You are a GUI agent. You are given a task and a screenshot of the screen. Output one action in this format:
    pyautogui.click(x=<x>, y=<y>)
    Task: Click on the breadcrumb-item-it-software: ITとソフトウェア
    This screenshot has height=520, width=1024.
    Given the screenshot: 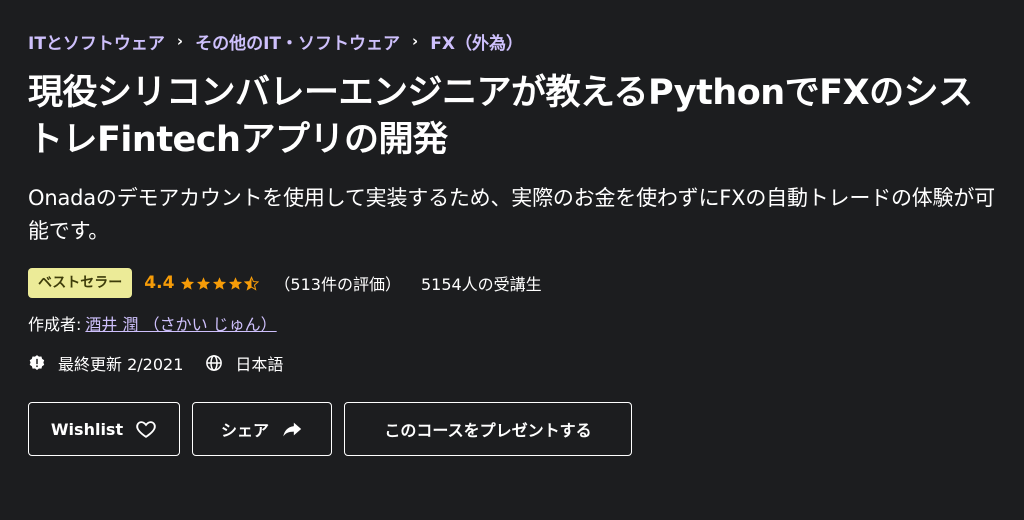 What is the action you would take?
    pyautogui.click(x=96, y=41)
    